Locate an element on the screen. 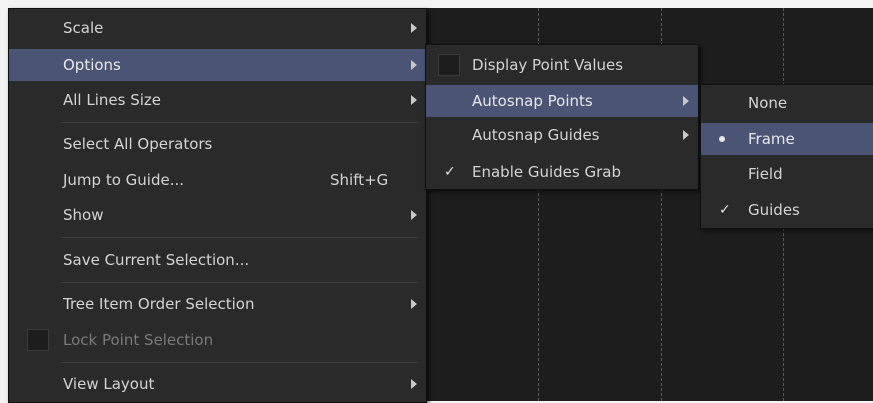 The image size is (873, 403). menu-item-field: Field is located at coordinates (787, 174).